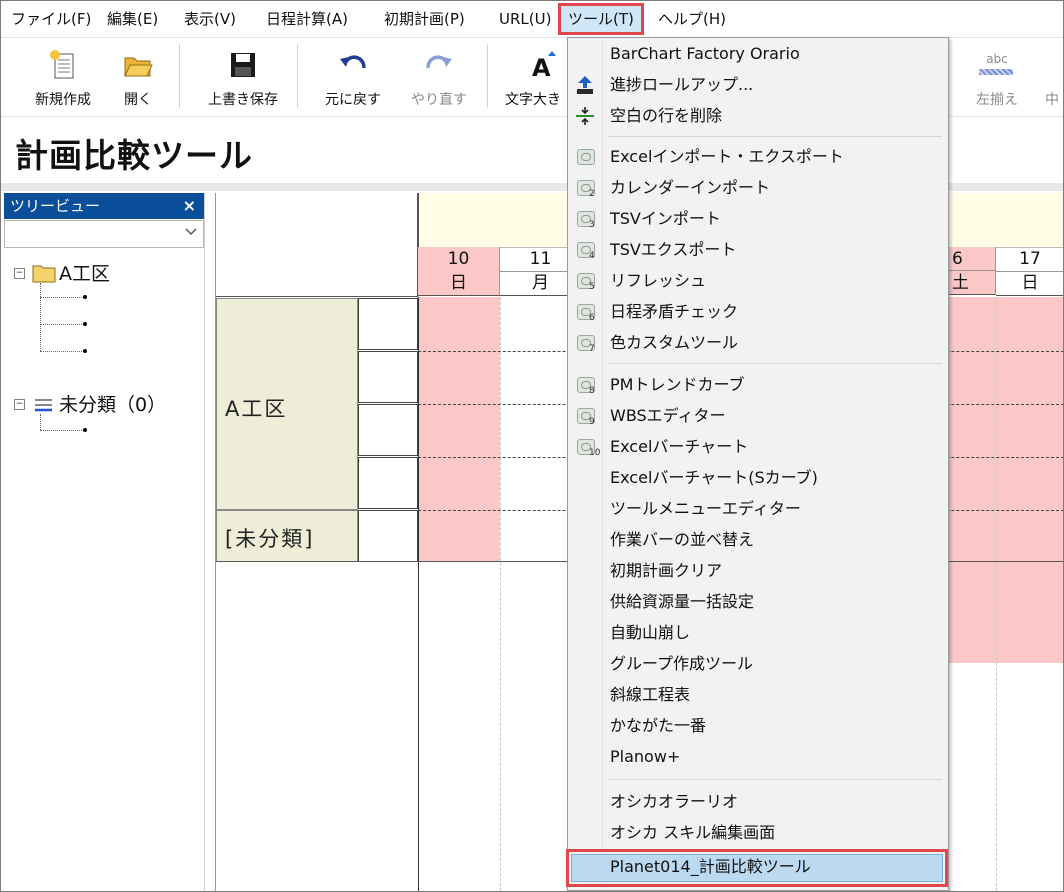 This screenshot has width=1064, height=892. I want to click on menu-item-diagonal-schedule: 斜線工程表, so click(757, 694).